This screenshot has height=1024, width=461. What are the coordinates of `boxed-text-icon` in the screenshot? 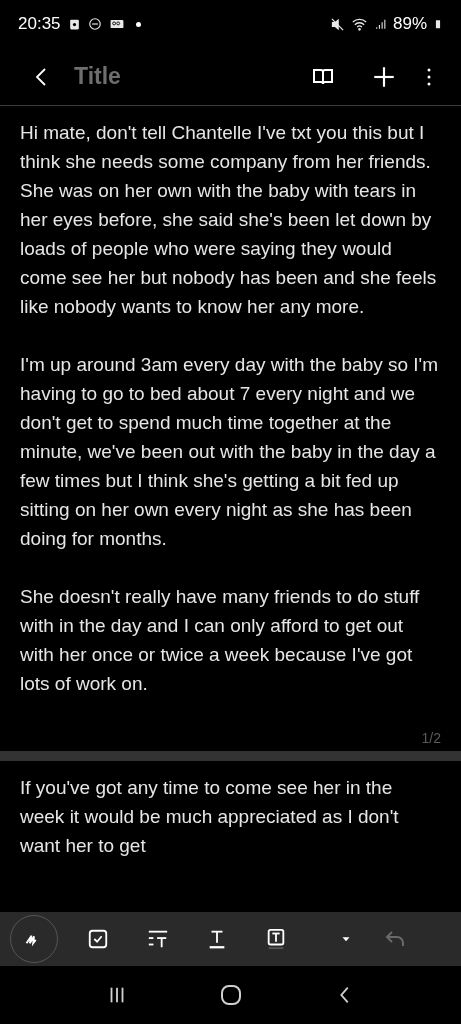 It's located at (276, 939).